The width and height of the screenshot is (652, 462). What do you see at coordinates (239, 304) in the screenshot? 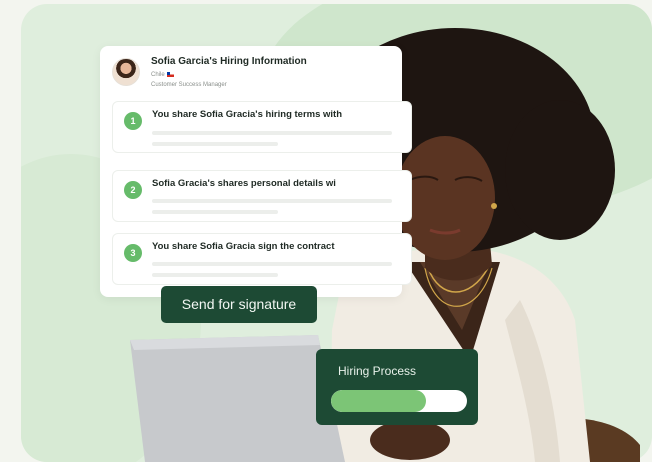
I see `send-for-signature-button: Send for signature` at bounding box center [239, 304].